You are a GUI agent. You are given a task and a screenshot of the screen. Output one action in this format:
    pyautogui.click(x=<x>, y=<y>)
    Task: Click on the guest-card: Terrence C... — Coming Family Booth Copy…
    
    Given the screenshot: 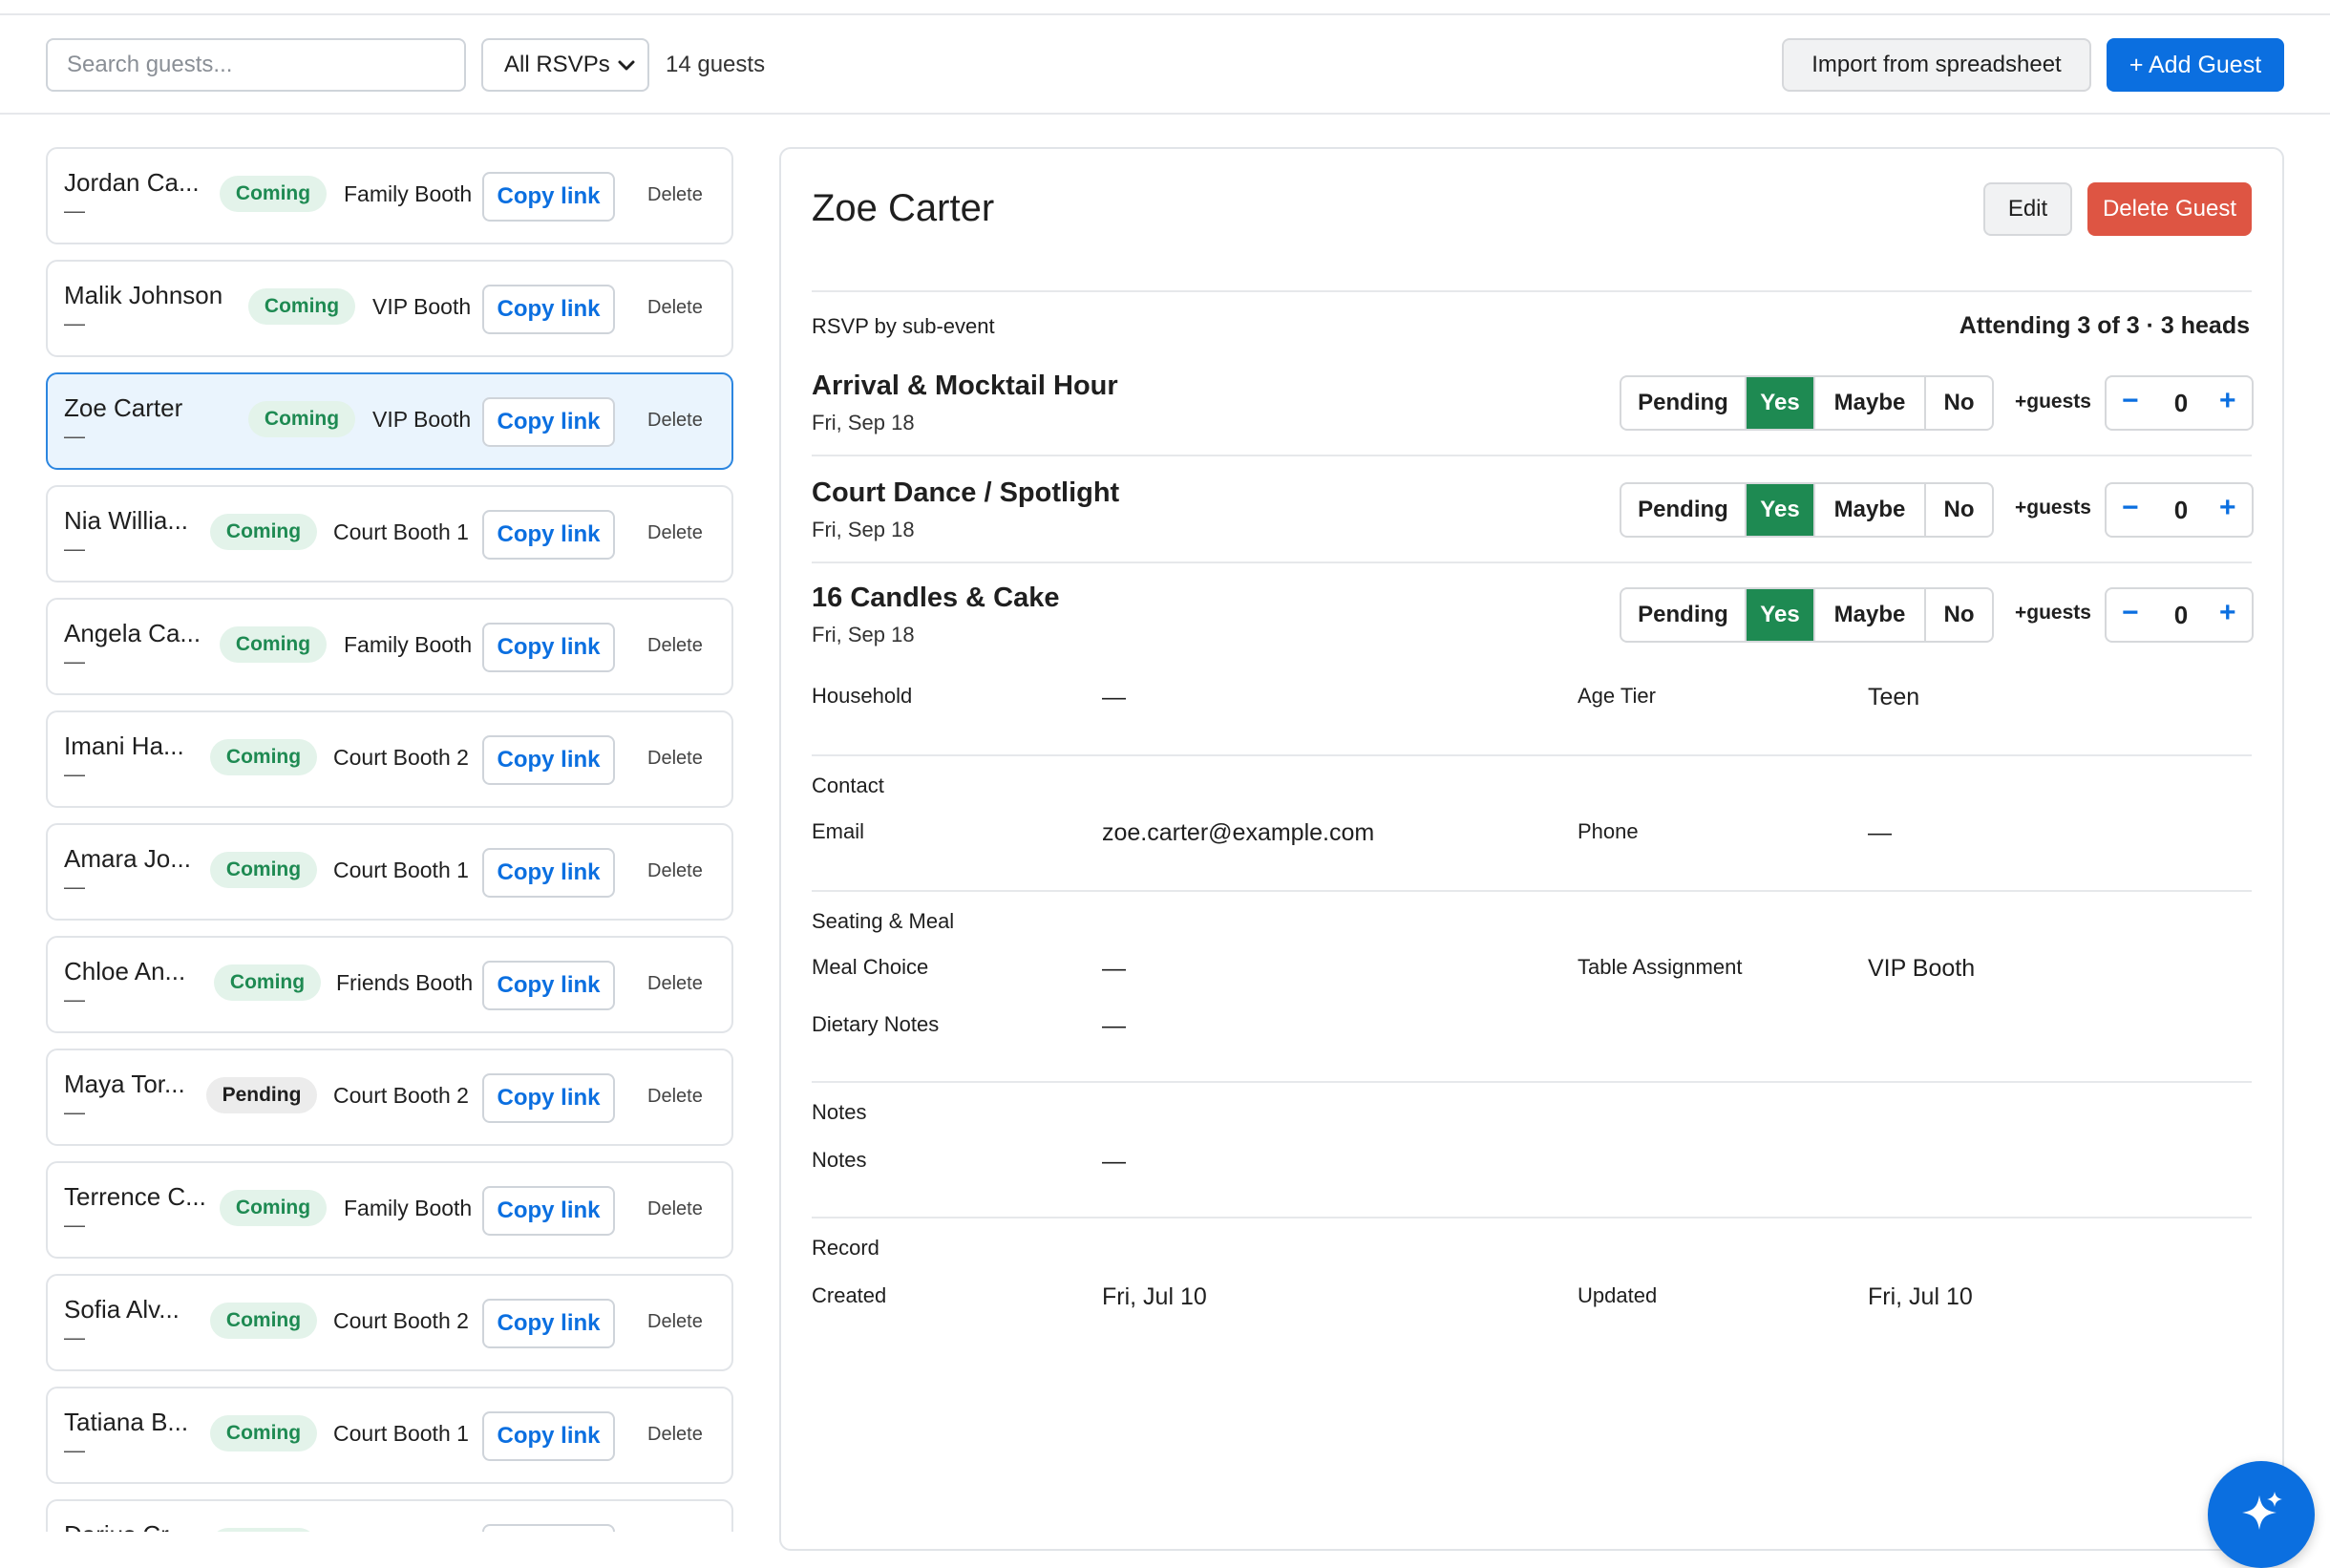 What is the action you would take?
    pyautogui.click(x=390, y=1210)
    